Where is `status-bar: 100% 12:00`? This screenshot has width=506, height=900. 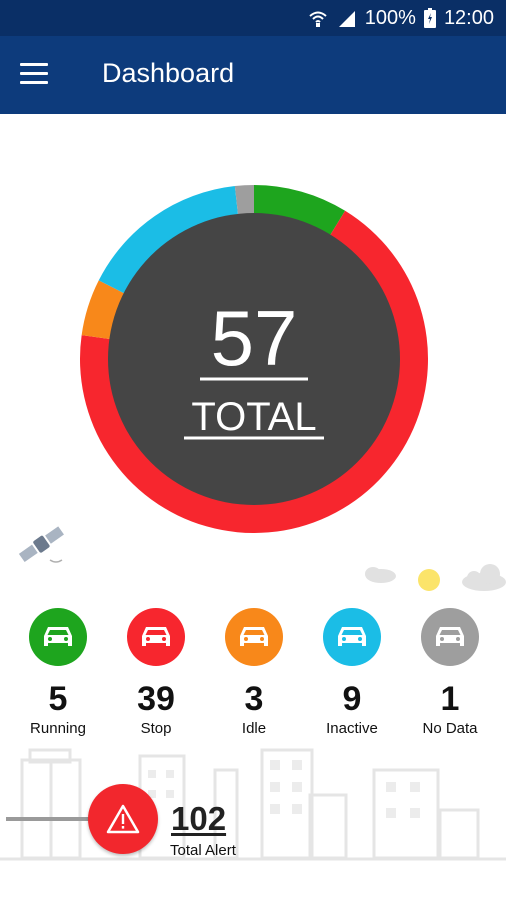 status-bar: 100% 12:00 is located at coordinates (253, 18).